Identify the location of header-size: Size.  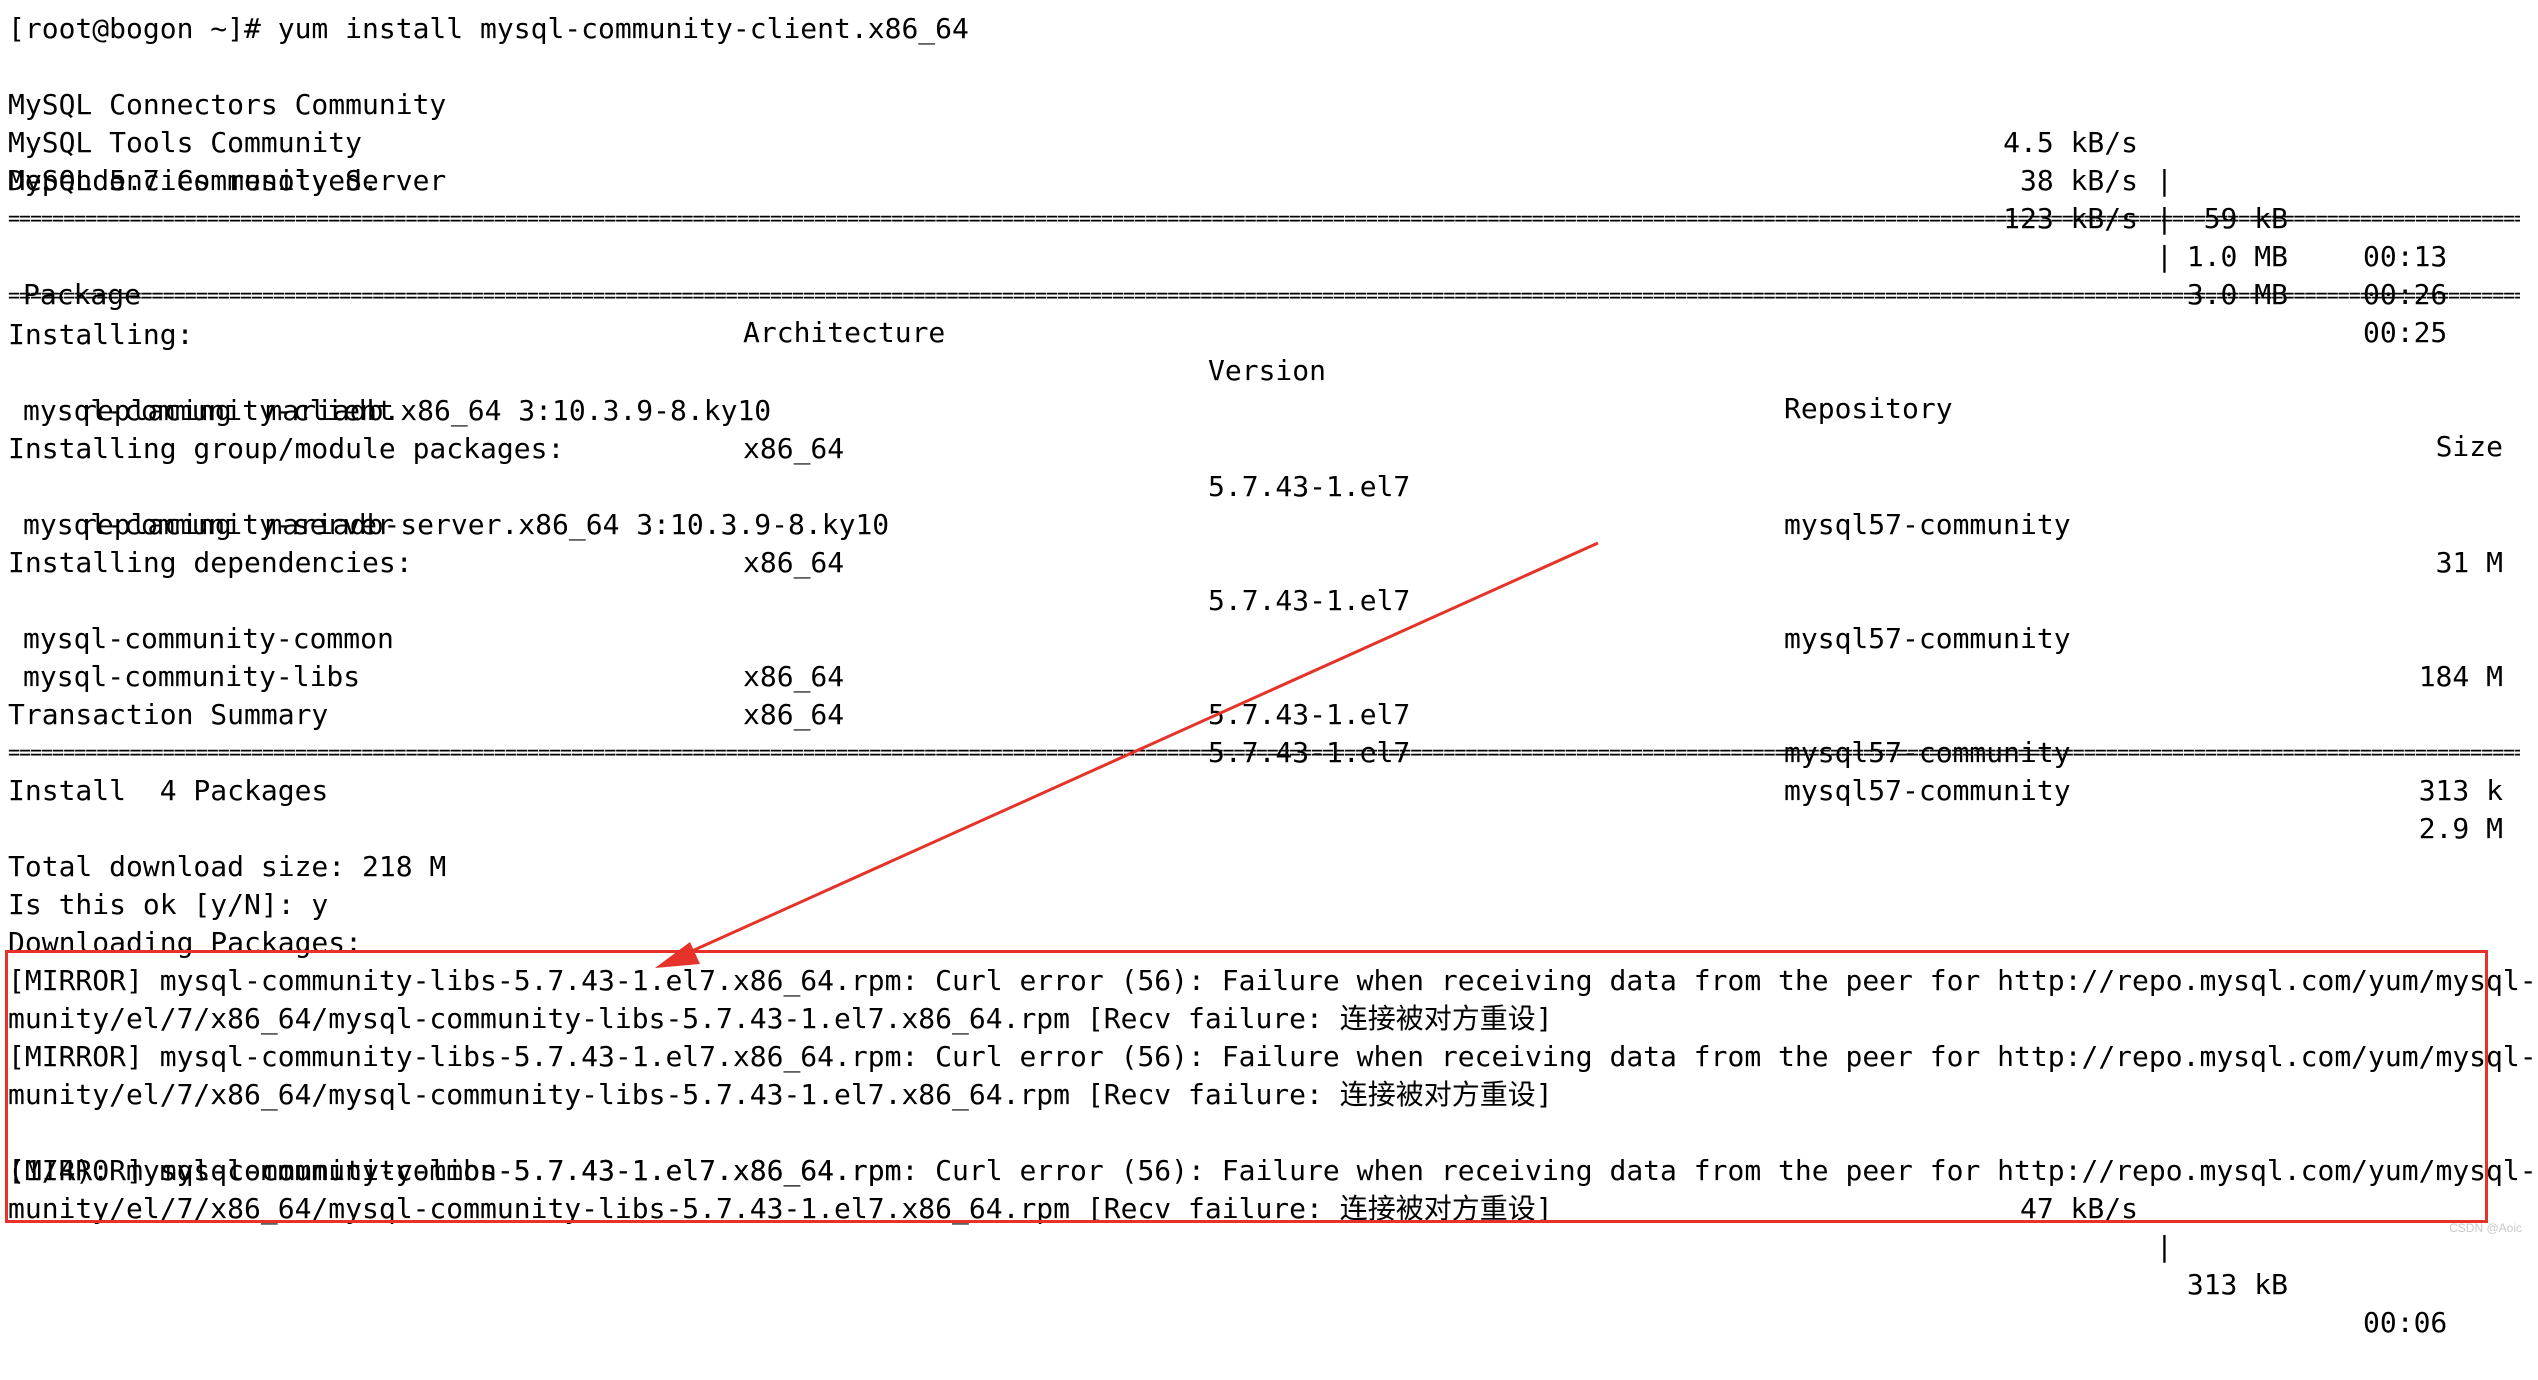
(2469, 446).